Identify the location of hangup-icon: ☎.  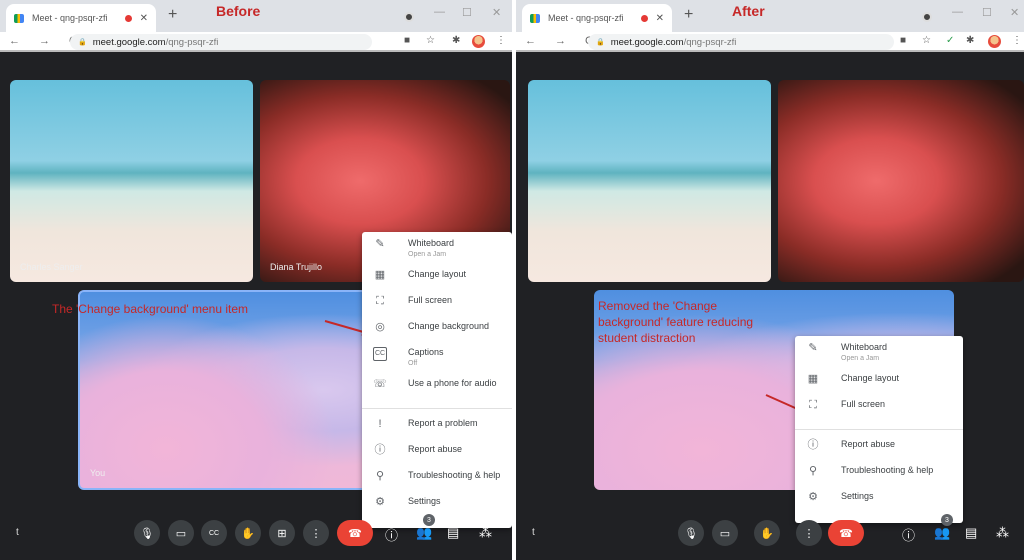
(355, 533).